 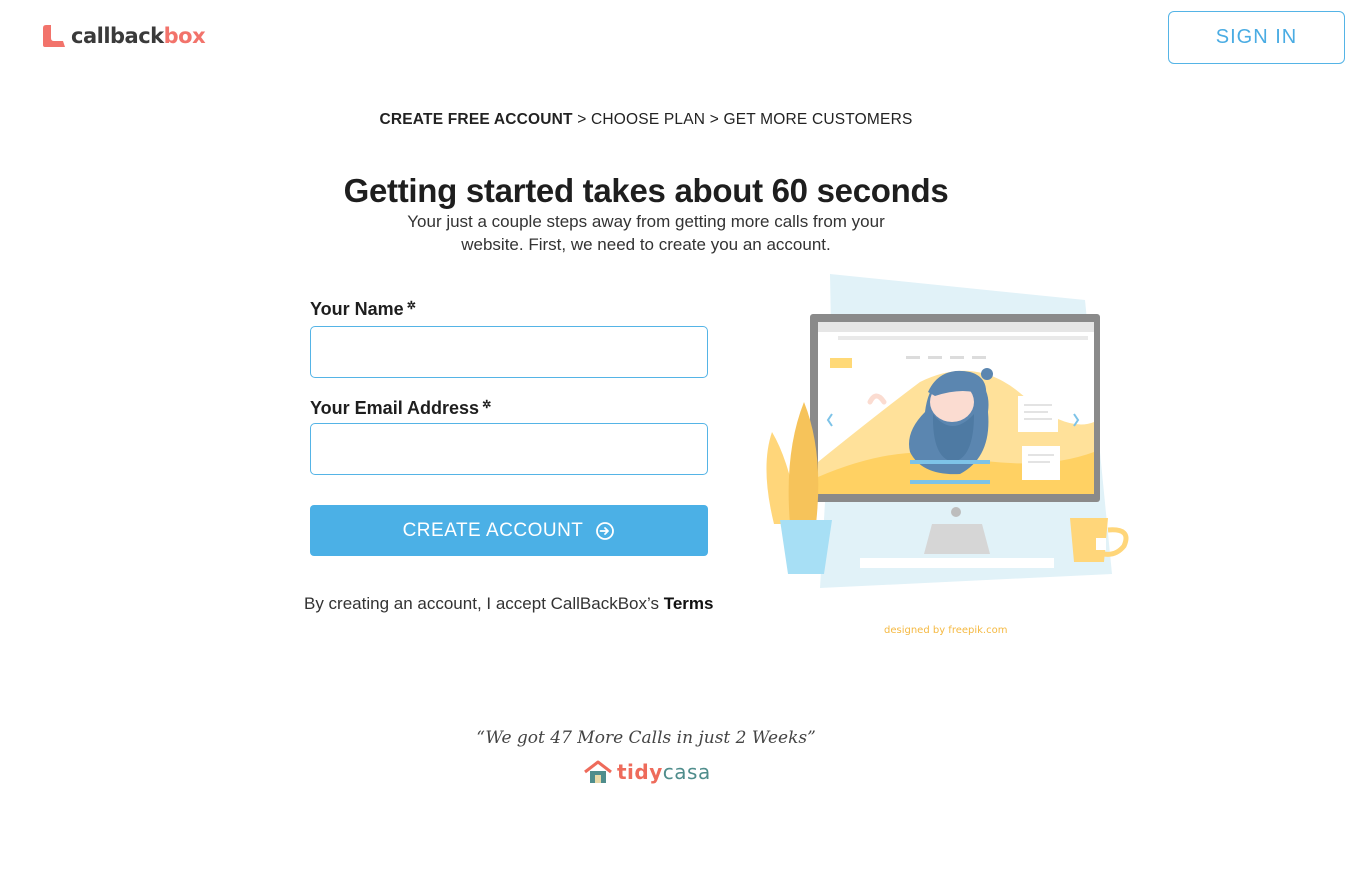 I want to click on house-logo-icon, so click(x=598, y=771).